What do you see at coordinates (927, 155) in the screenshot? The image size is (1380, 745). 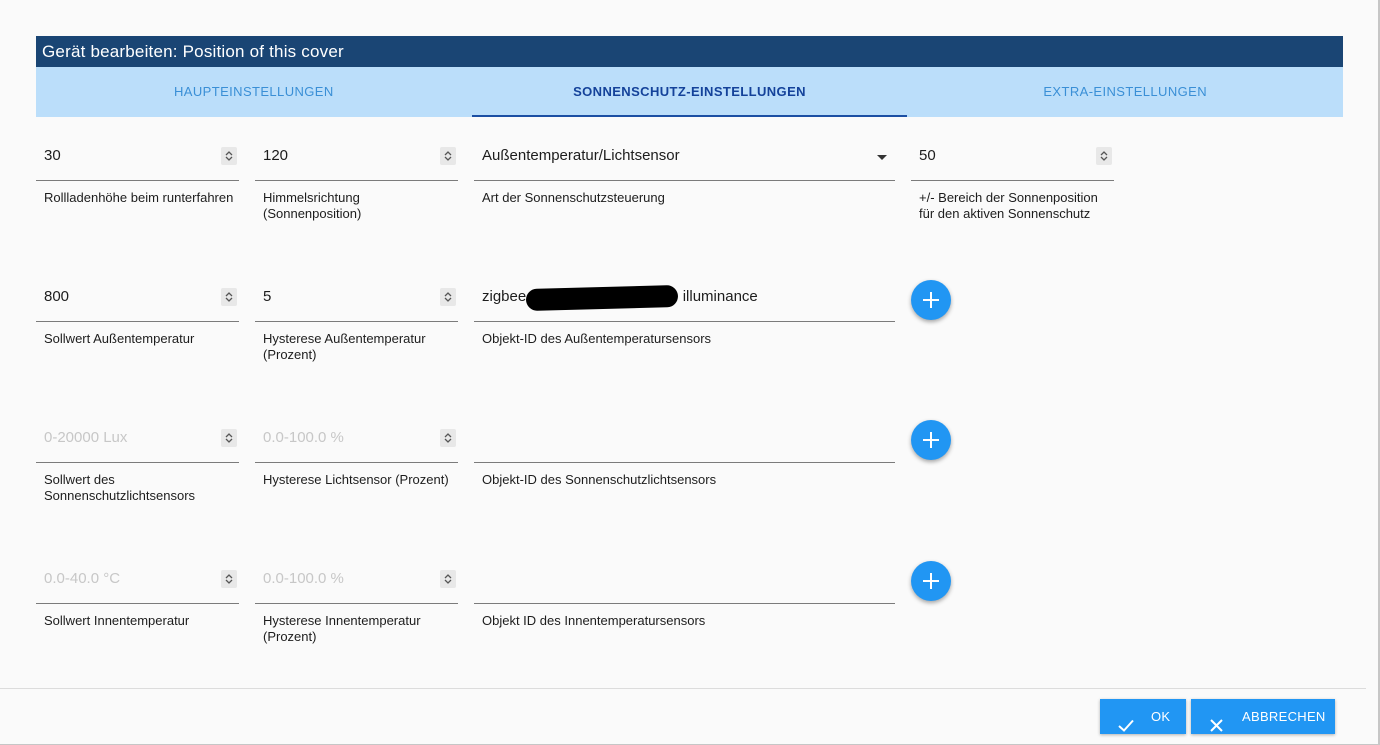 I see `sun-range-value: 50` at bounding box center [927, 155].